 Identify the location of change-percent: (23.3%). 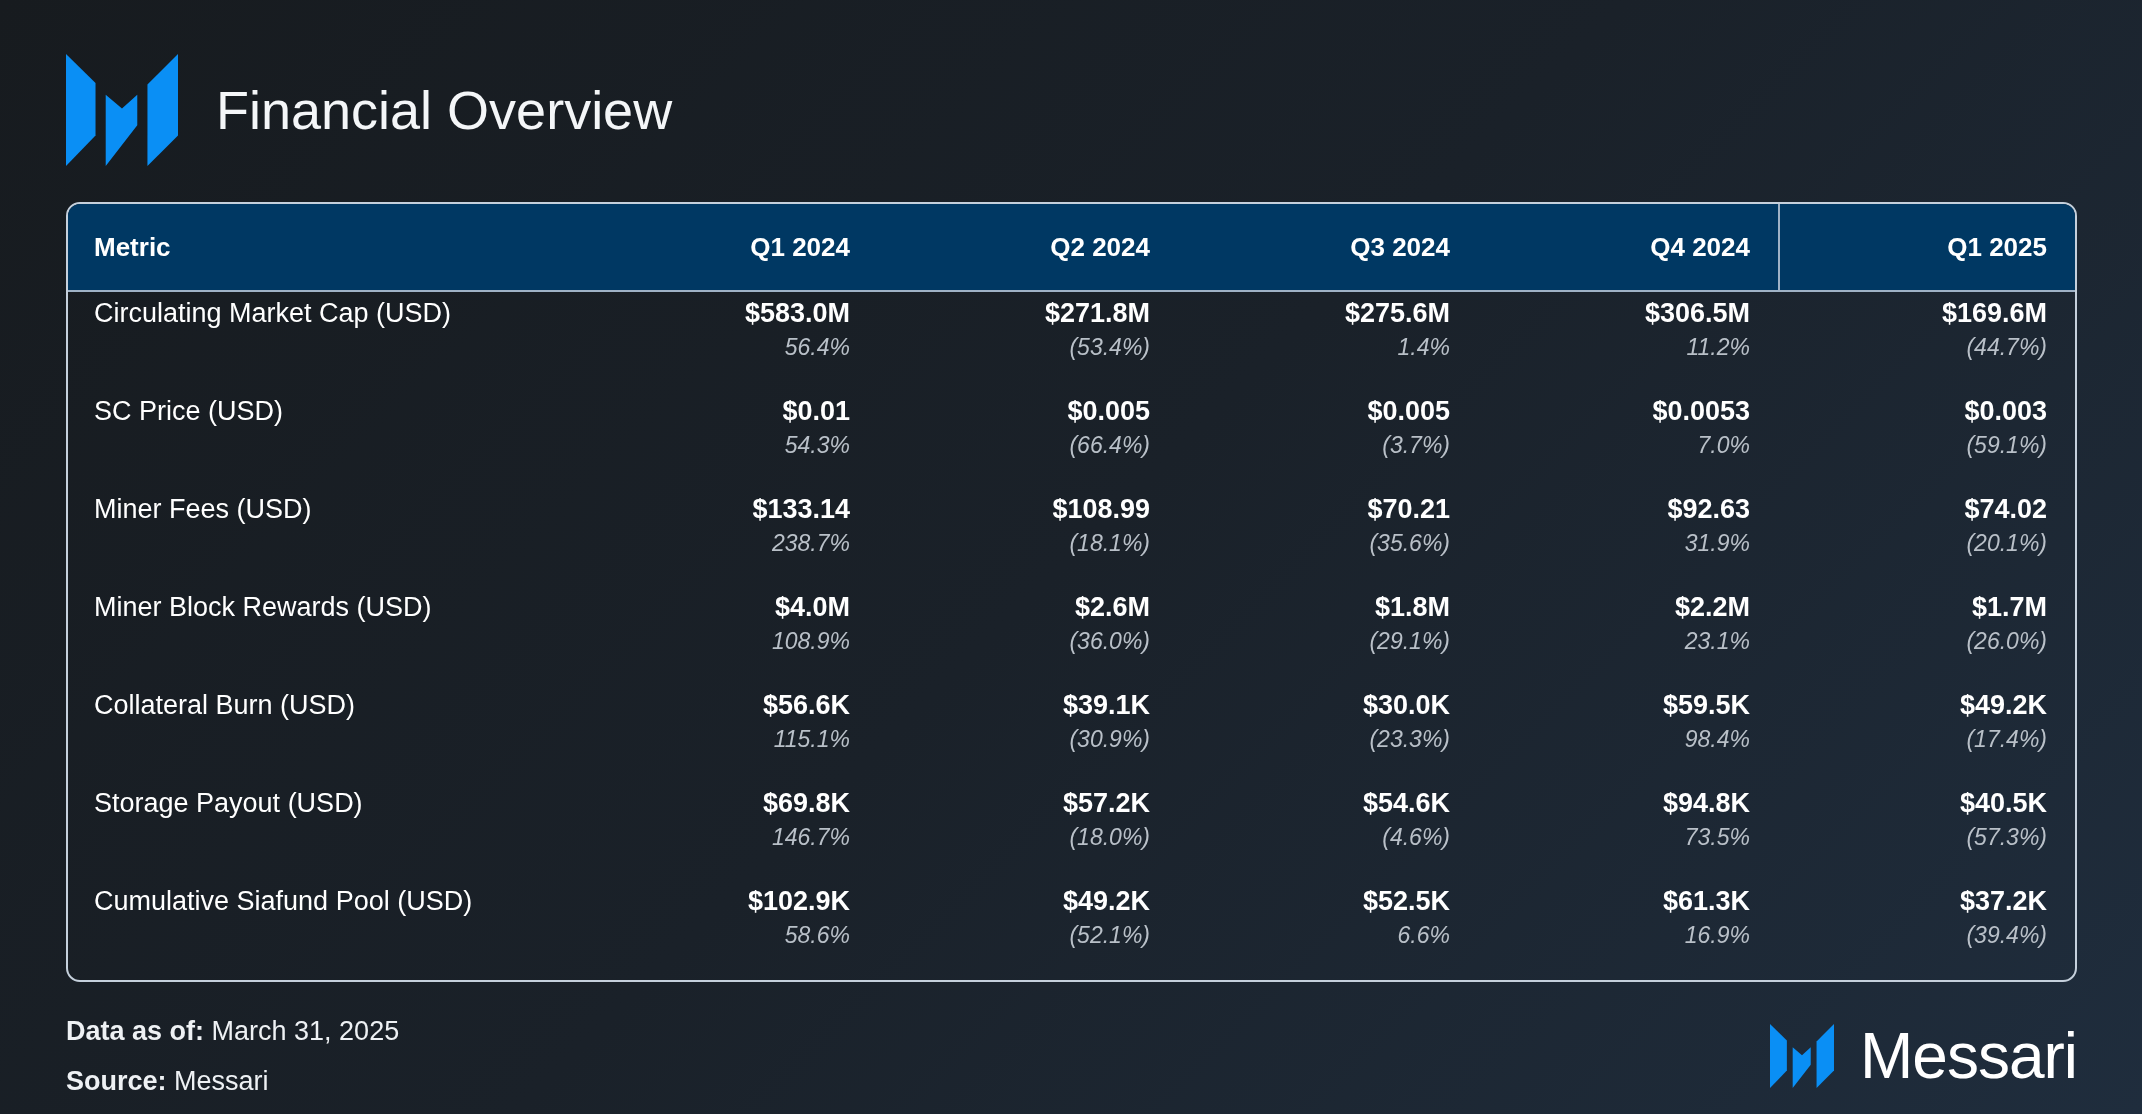
(1409, 739).